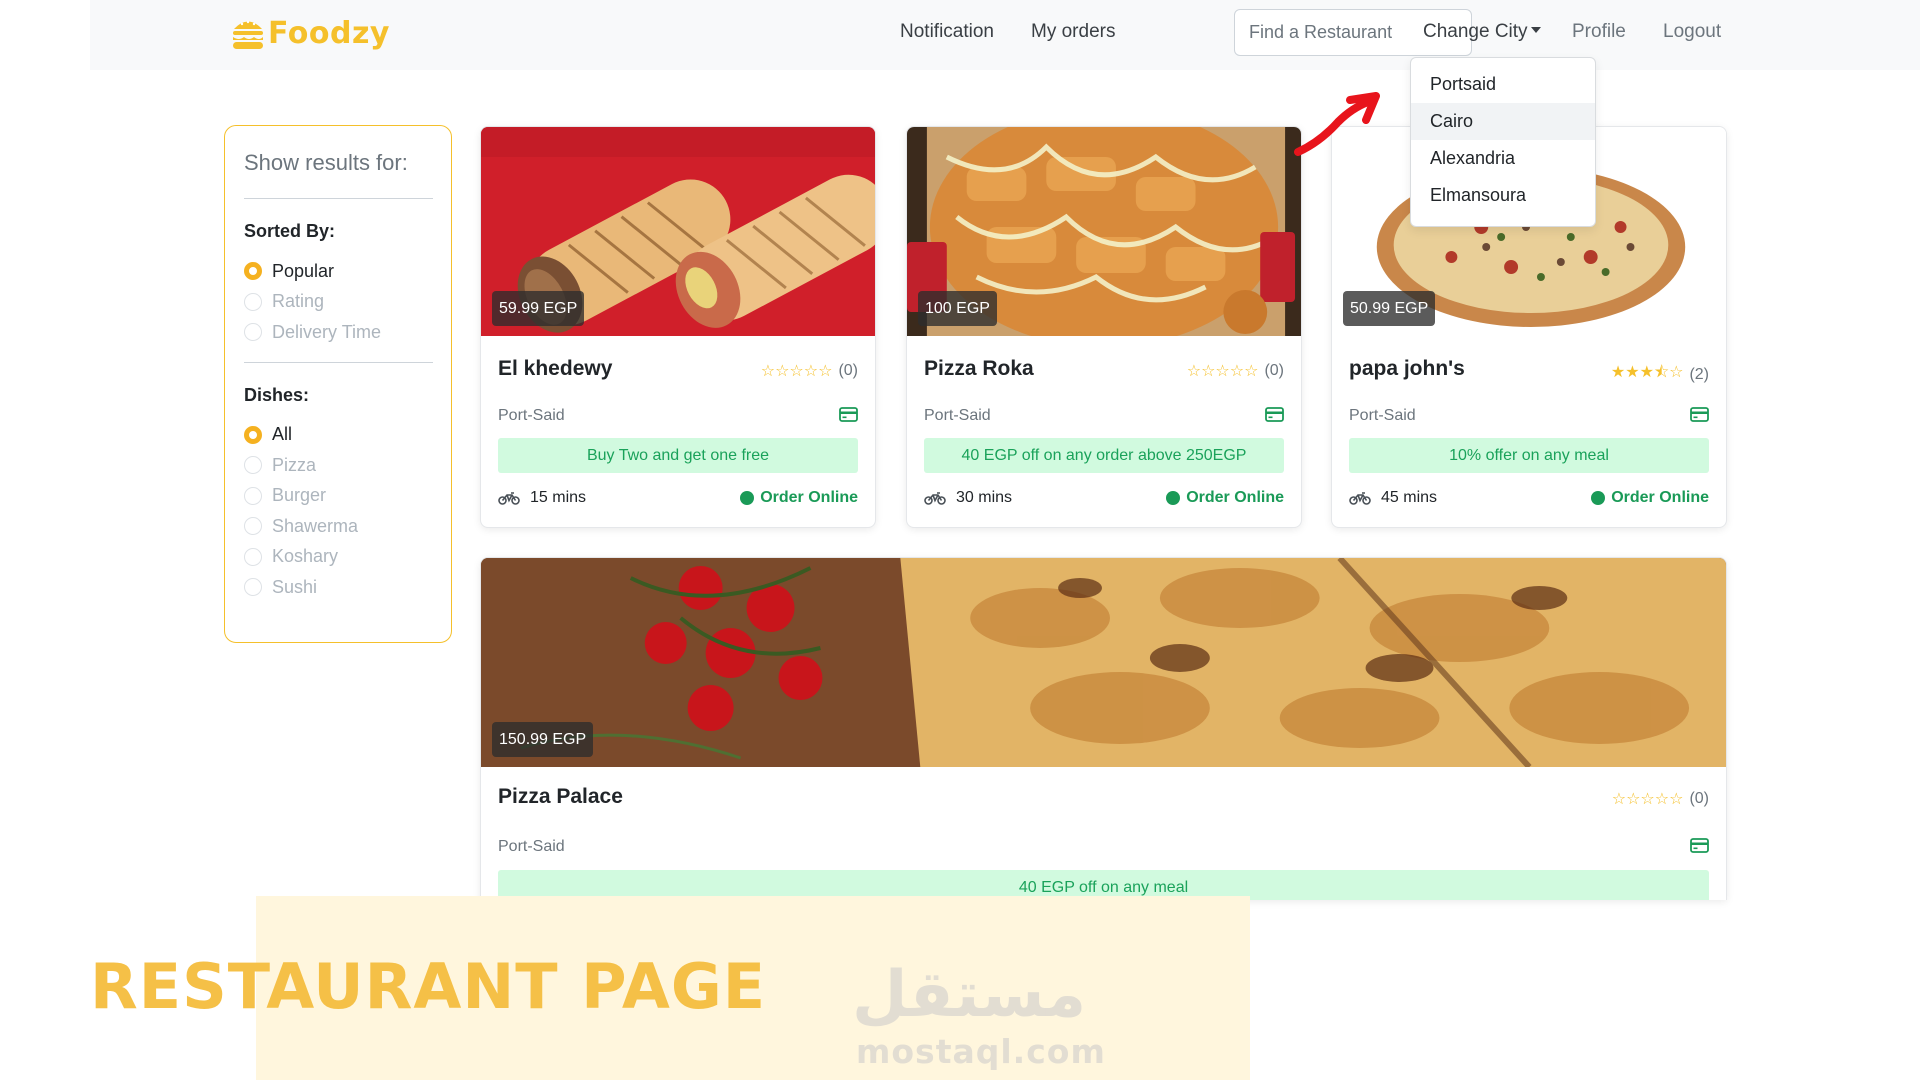  What do you see at coordinates (338, 557) in the screenshot?
I see `dish-option-koshary: Koshary` at bounding box center [338, 557].